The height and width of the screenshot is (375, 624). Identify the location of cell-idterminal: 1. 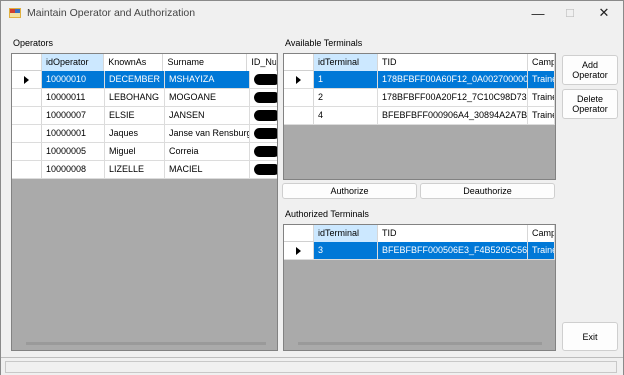
(346, 79).